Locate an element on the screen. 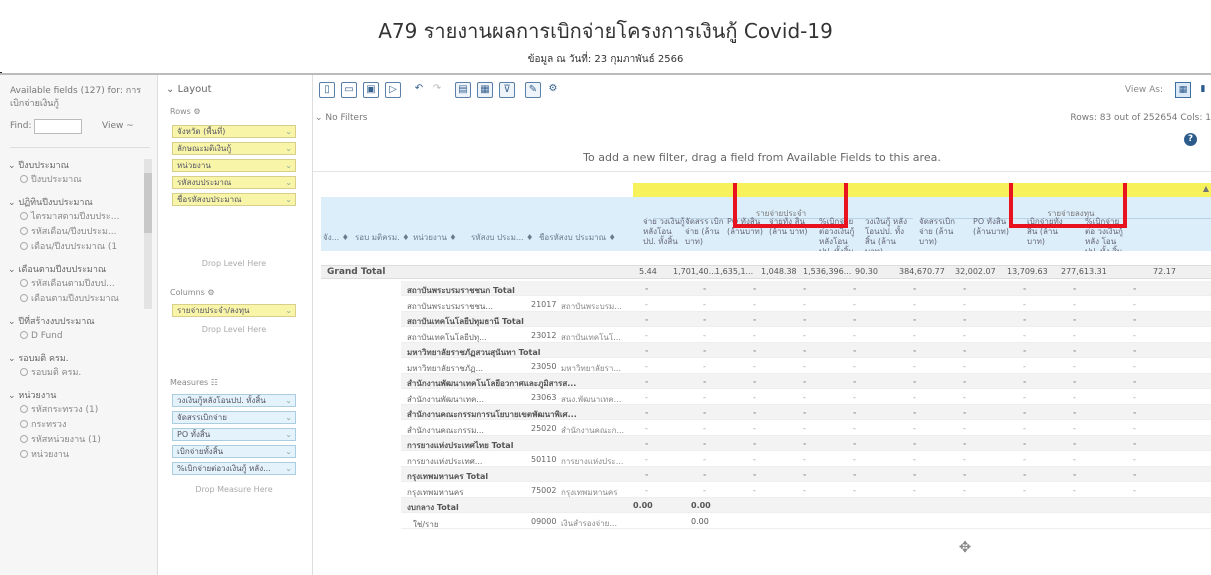 Image resolution: width=1211 pixels, height=575 pixels. field-item: ปีงบประมาณ is located at coordinates (73, 180).